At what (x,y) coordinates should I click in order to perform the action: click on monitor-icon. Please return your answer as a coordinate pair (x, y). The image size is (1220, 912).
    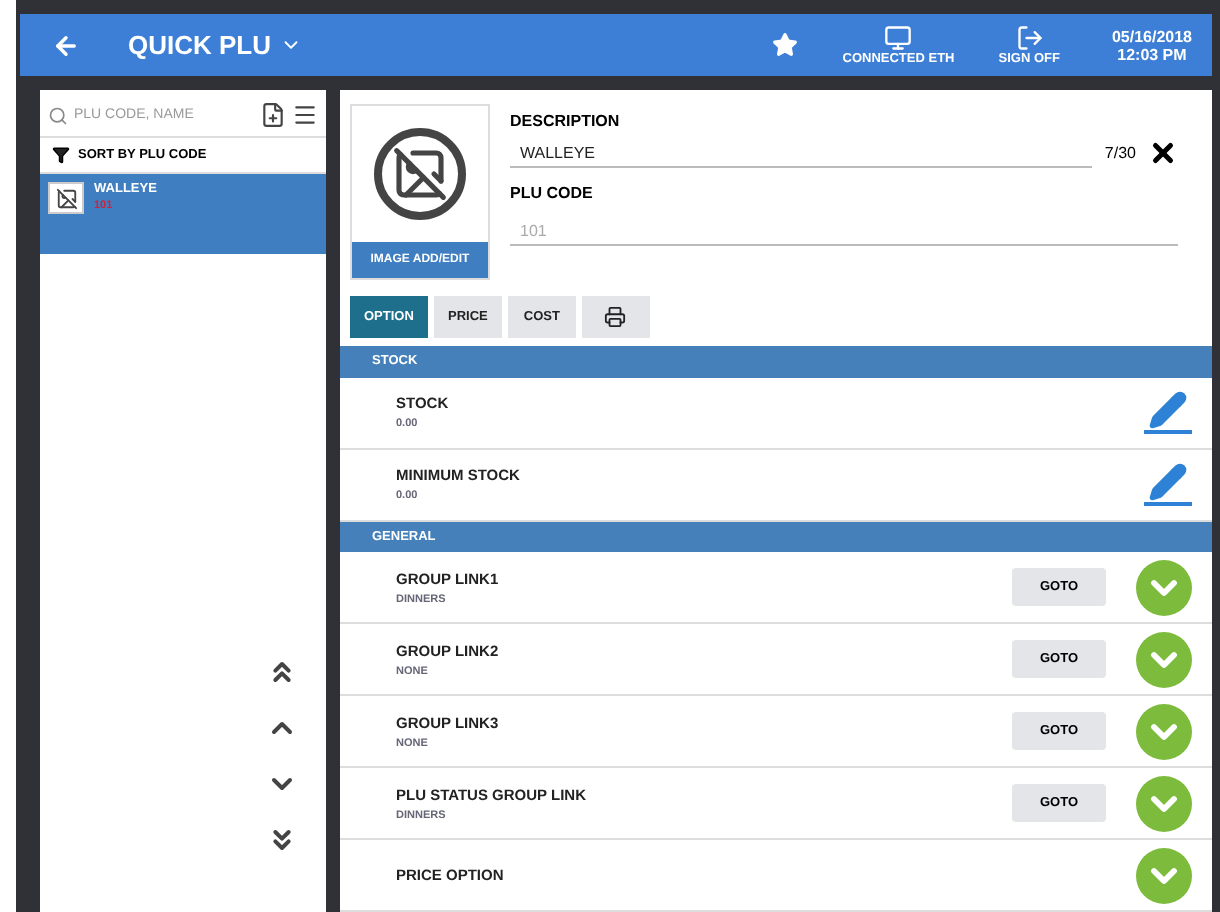
    Looking at the image, I should click on (898, 38).